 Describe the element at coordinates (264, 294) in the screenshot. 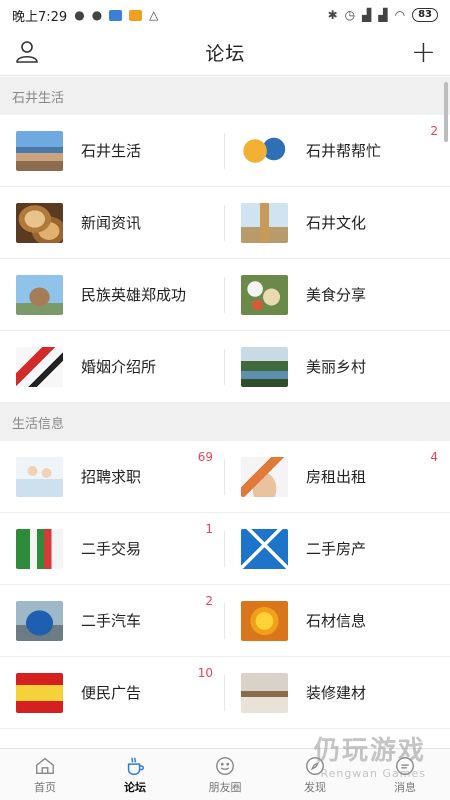

I see `food-photo` at that location.